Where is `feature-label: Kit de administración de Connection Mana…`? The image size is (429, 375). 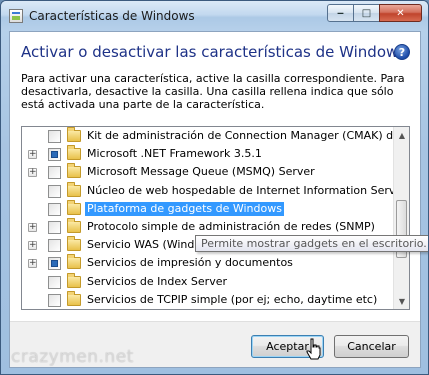 feature-label: Kit de administración de Connection Mana… is located at coordinates (240, 135).